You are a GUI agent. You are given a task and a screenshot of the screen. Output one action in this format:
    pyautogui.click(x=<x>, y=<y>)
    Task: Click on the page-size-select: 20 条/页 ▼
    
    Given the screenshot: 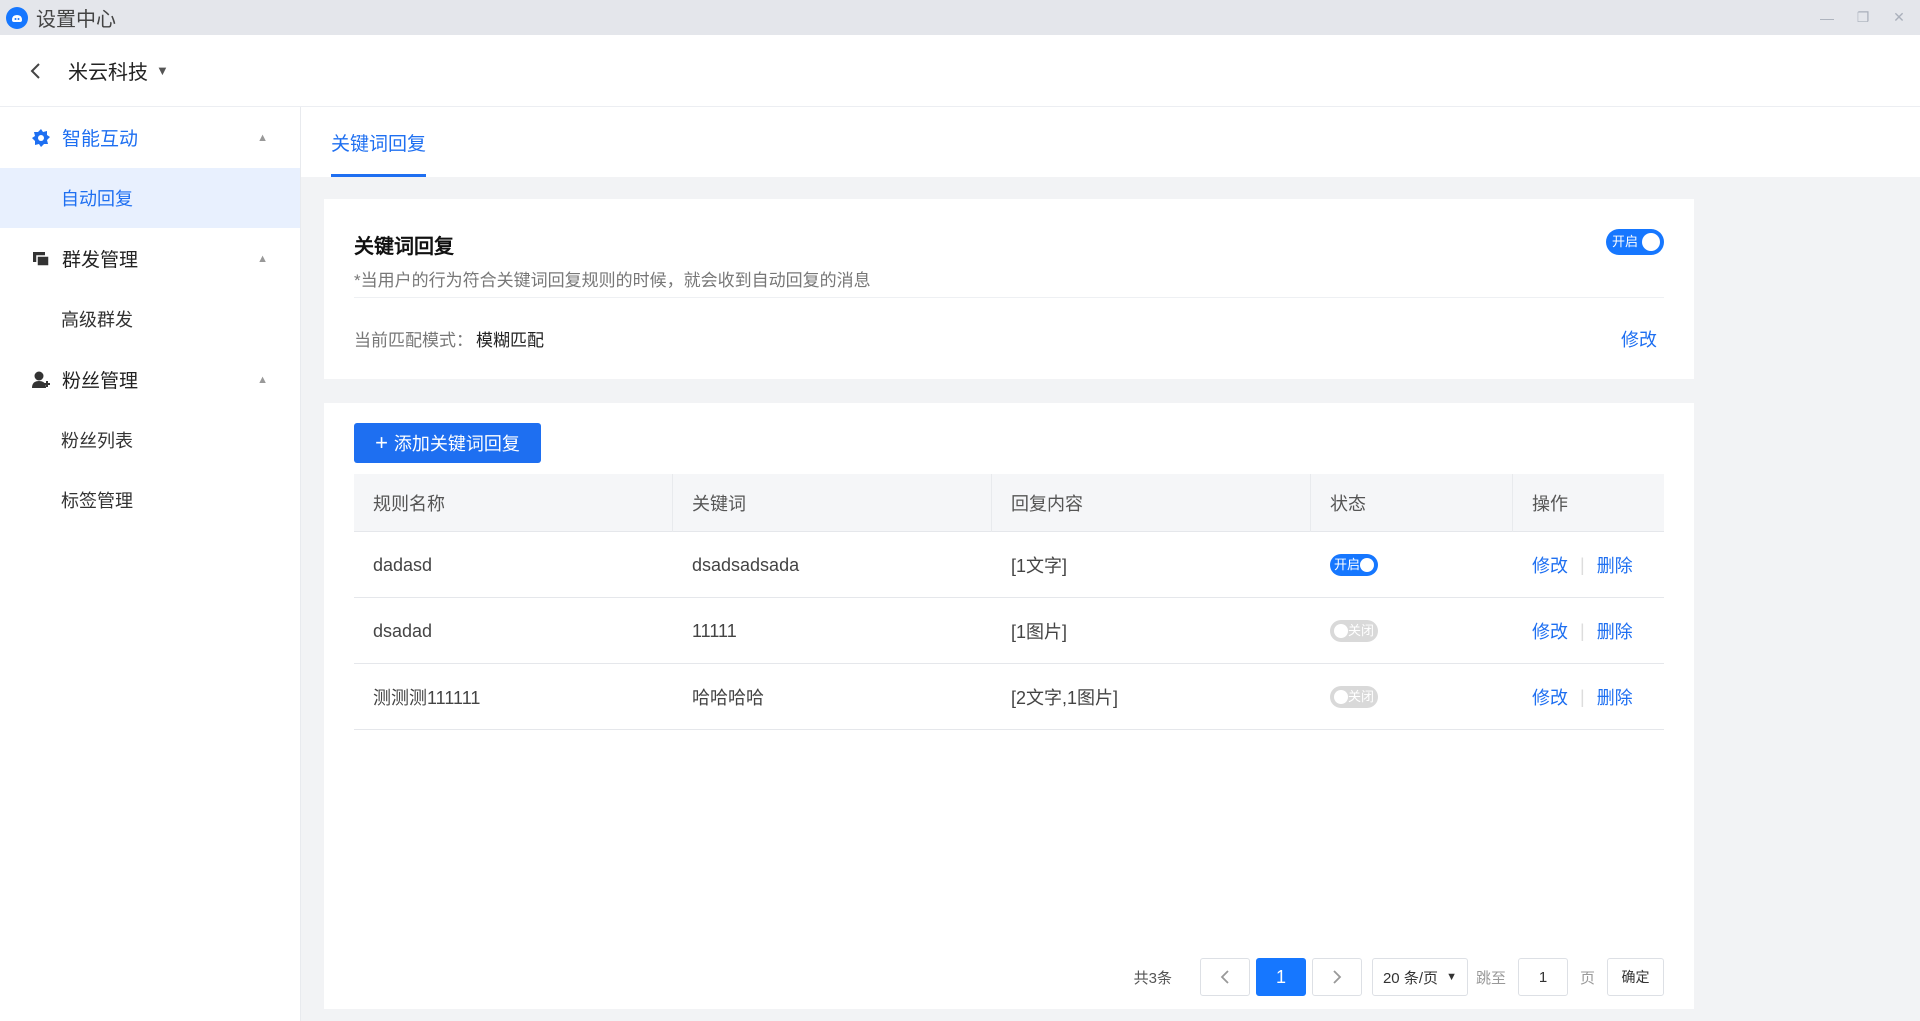 What is the action you would take?
    pyautogui.click(x=1419, y=977)
    